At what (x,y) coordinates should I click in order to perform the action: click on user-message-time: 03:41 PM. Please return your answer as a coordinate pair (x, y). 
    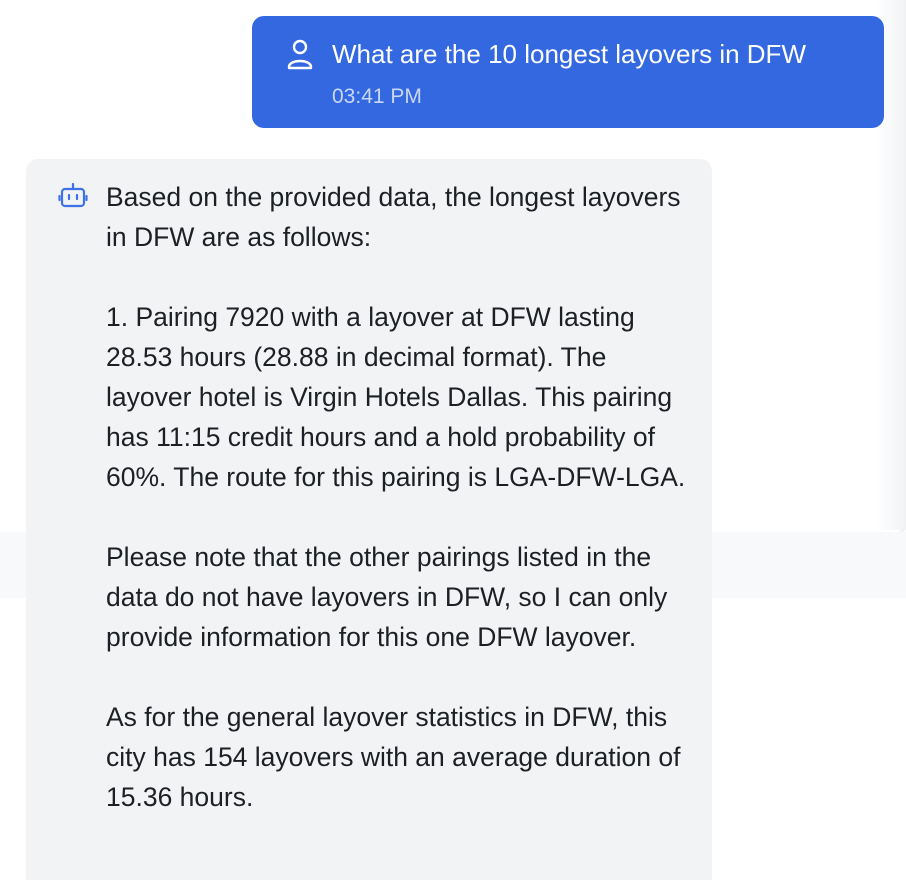
    Looking at the image, I should click on (377, 96).